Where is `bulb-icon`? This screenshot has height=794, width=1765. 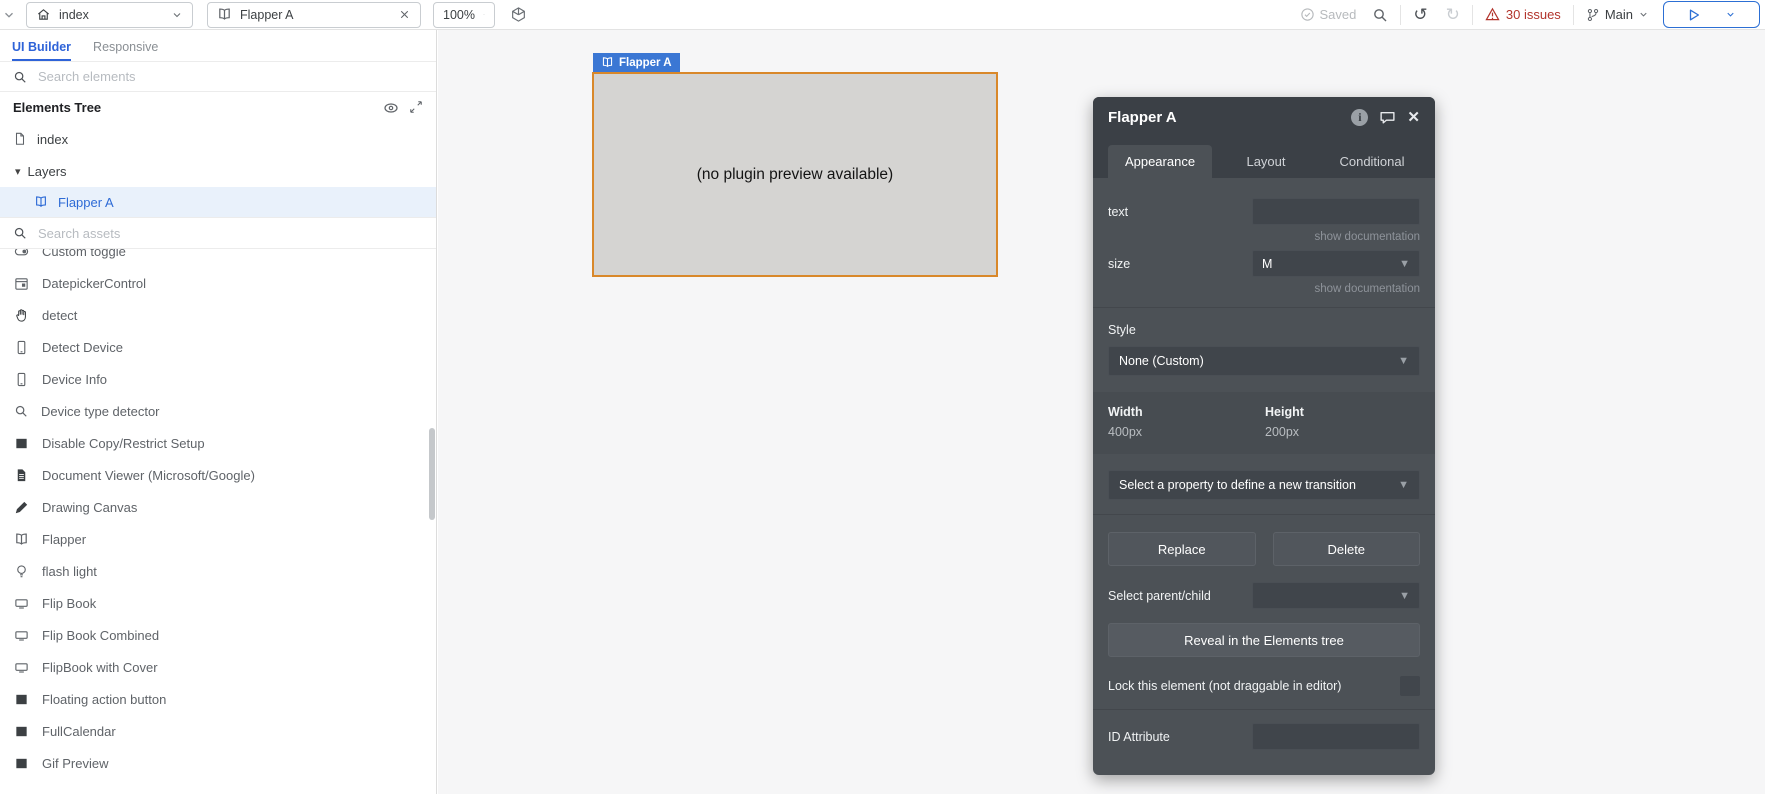 bulb-icon is located at coordinates (21, 570).